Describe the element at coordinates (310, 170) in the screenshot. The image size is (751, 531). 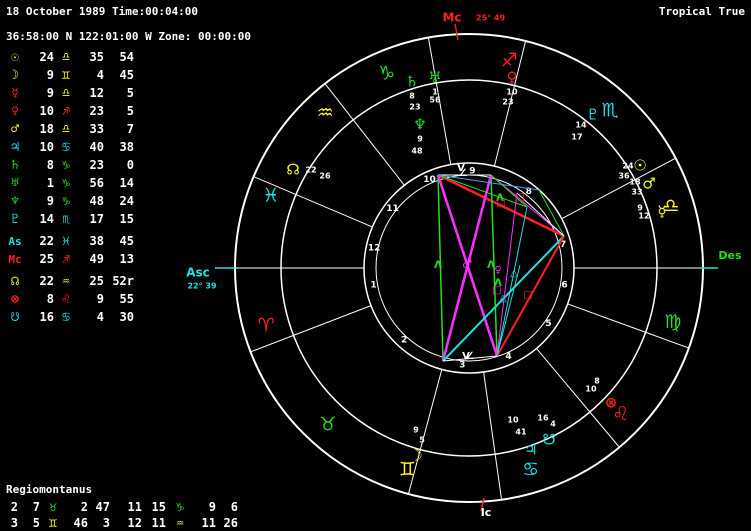
I see `planet-degree: 22` at that location.